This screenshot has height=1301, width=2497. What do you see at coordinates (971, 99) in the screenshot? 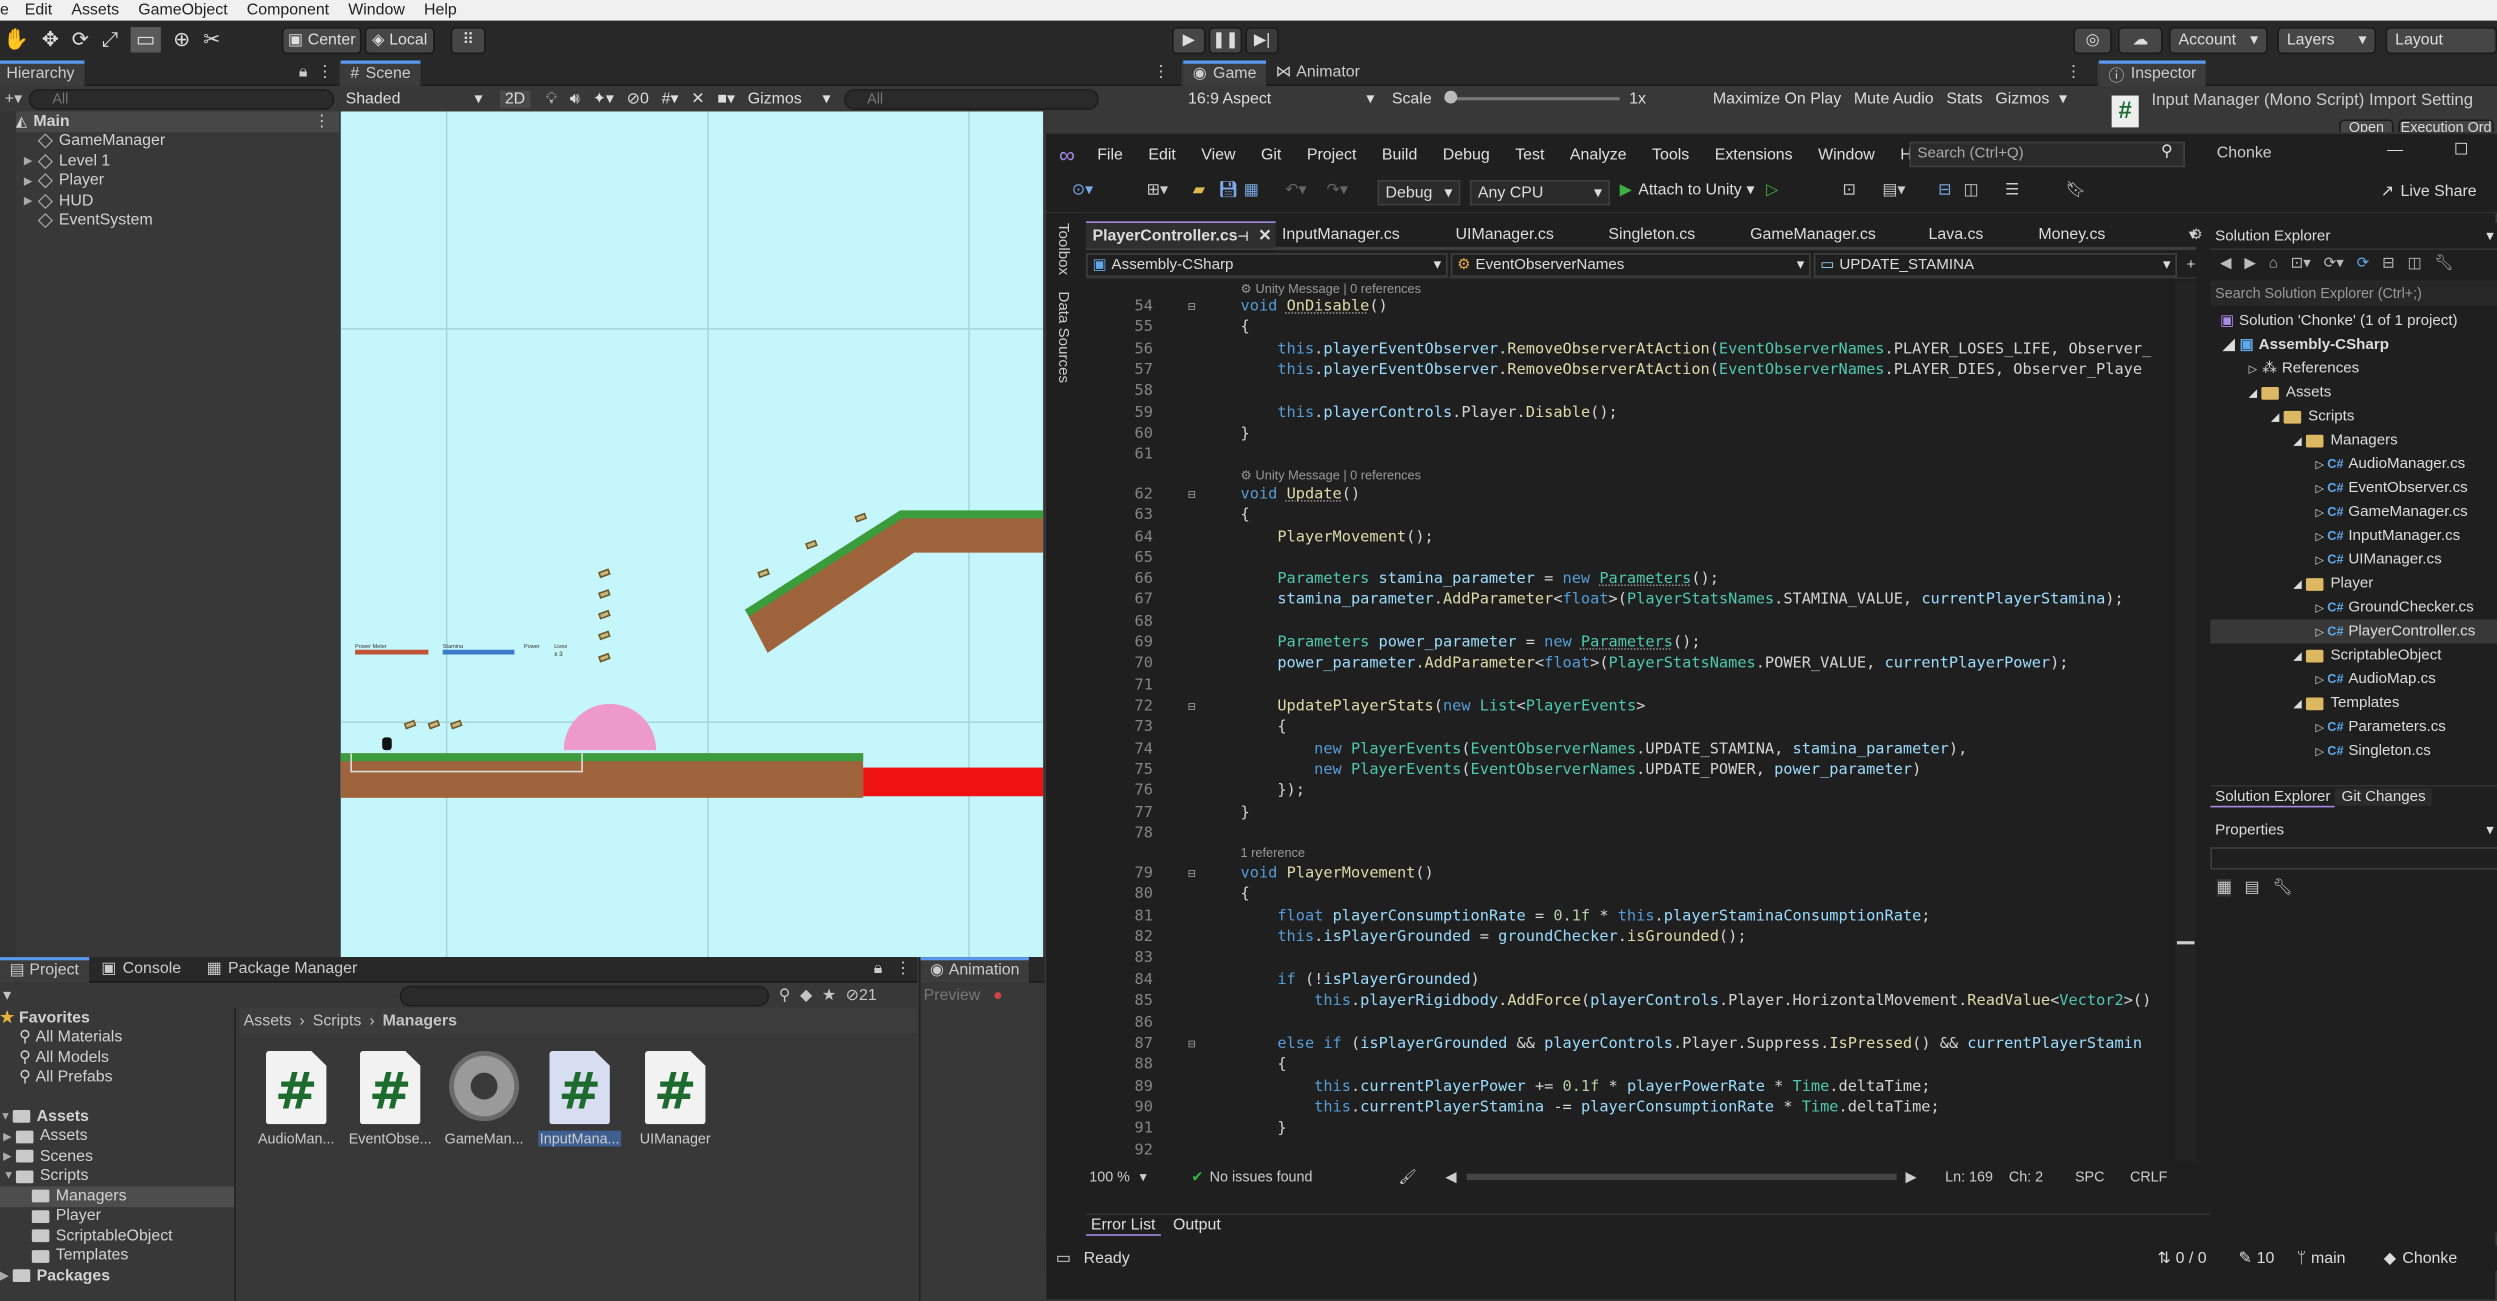
I see `scene-search-input: All` at bounding box center [971, 99].